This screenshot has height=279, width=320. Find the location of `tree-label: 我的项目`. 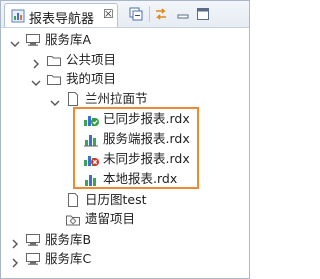

tree-label: 我的项目 is located at coordinates (91, 78).